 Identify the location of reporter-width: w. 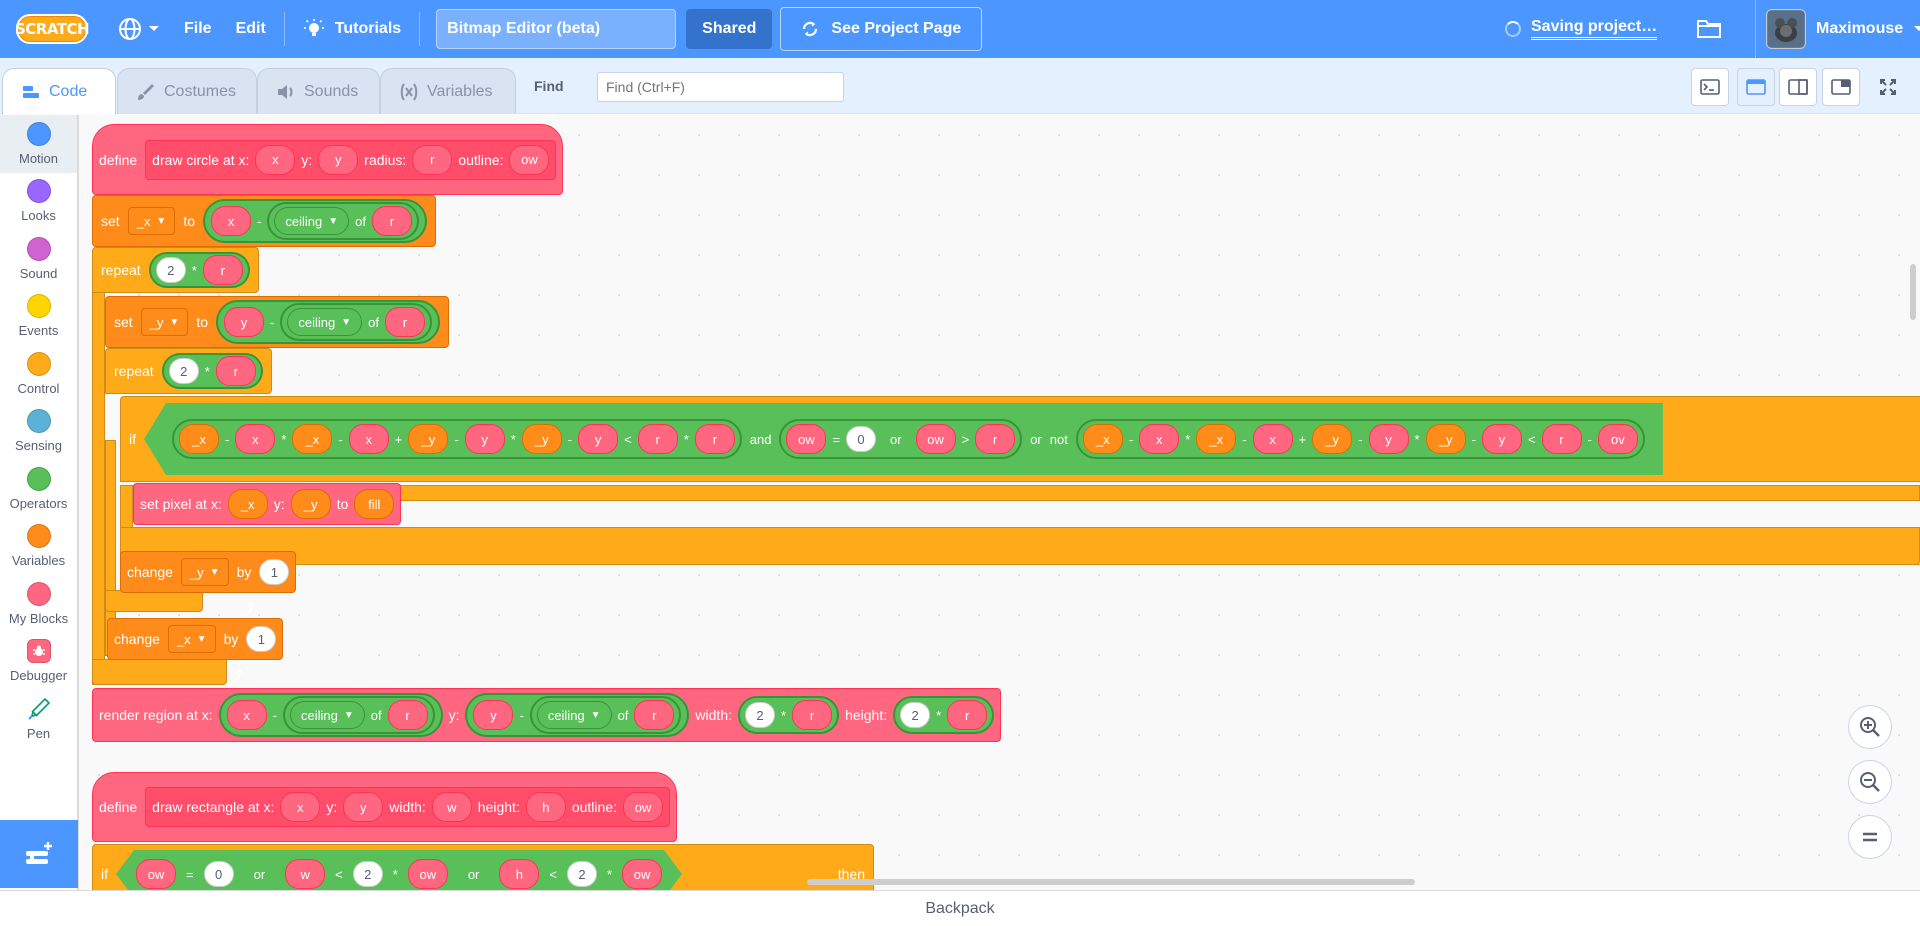
(305, 874).